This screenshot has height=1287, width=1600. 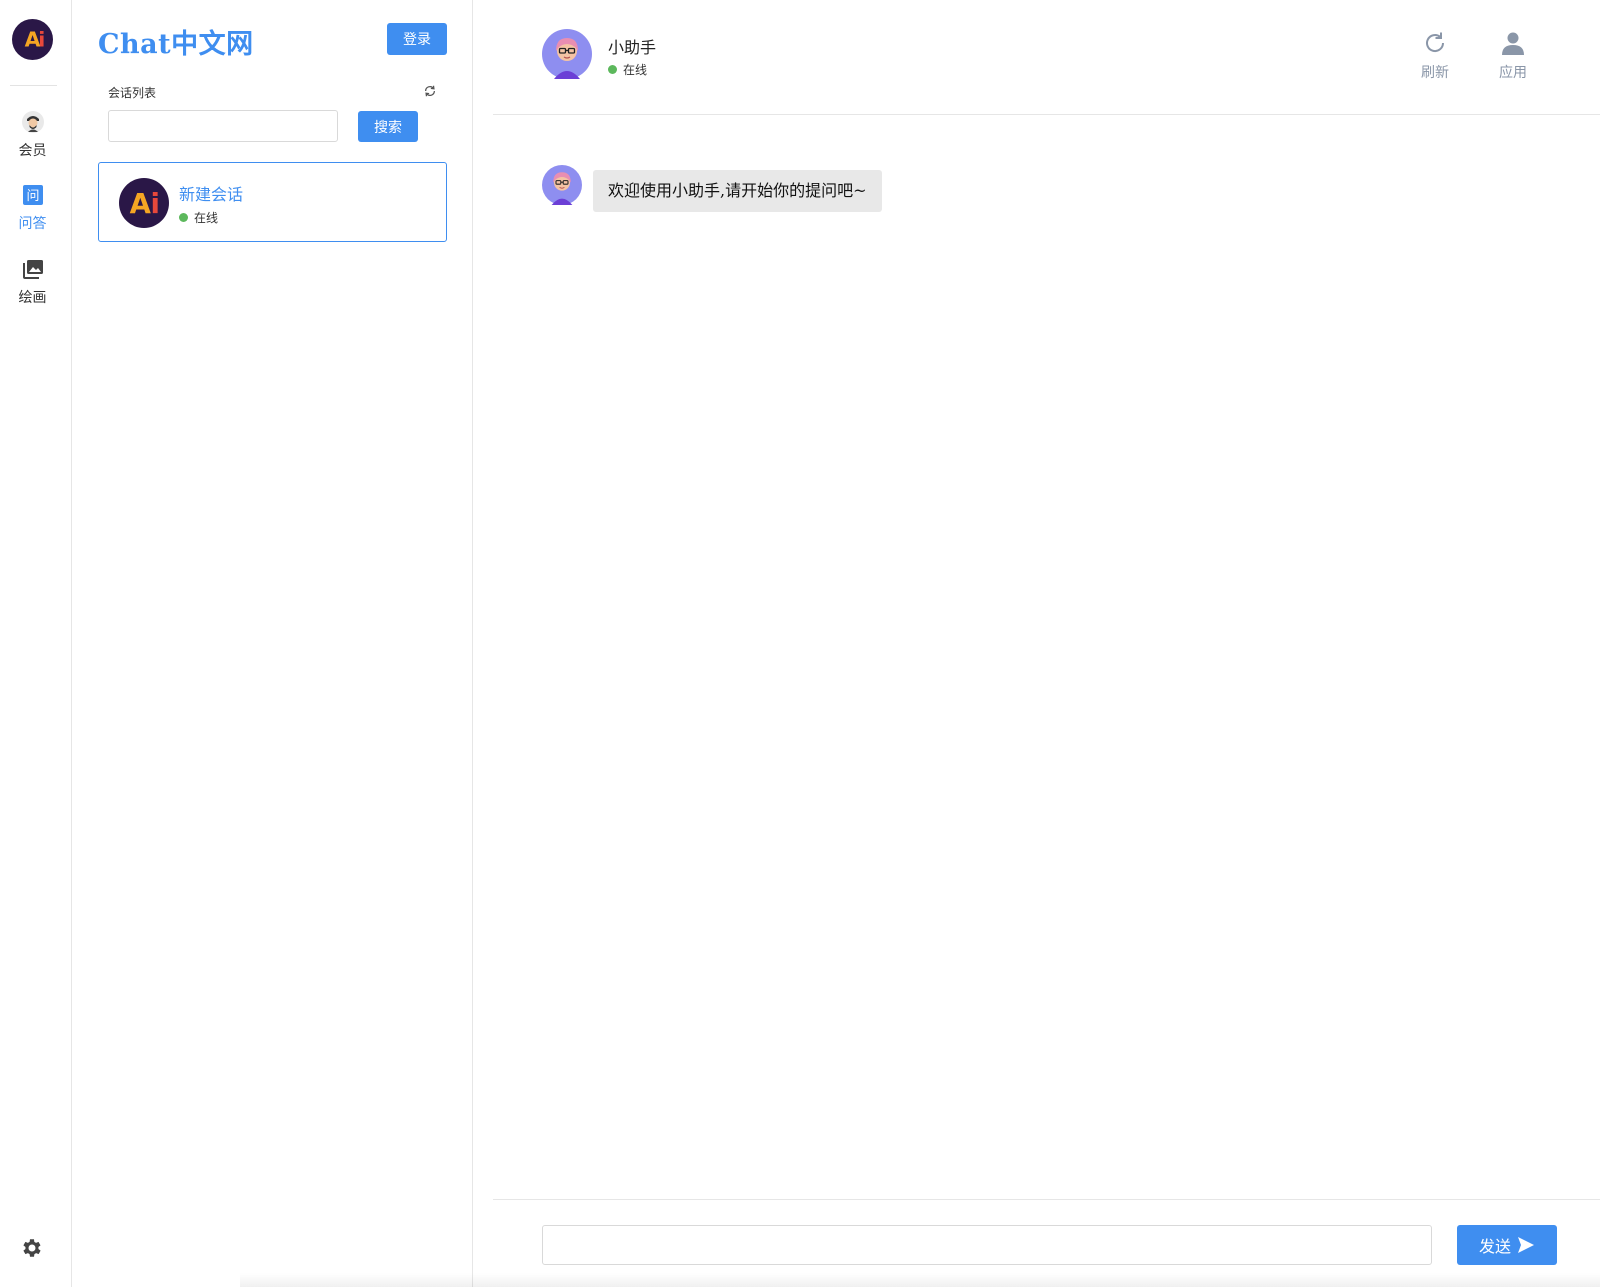 What do you see at coordinates (32, 208) in the screenshot?
I see `rail-item-qa: 问 问答` at bounding box center [32, 208].